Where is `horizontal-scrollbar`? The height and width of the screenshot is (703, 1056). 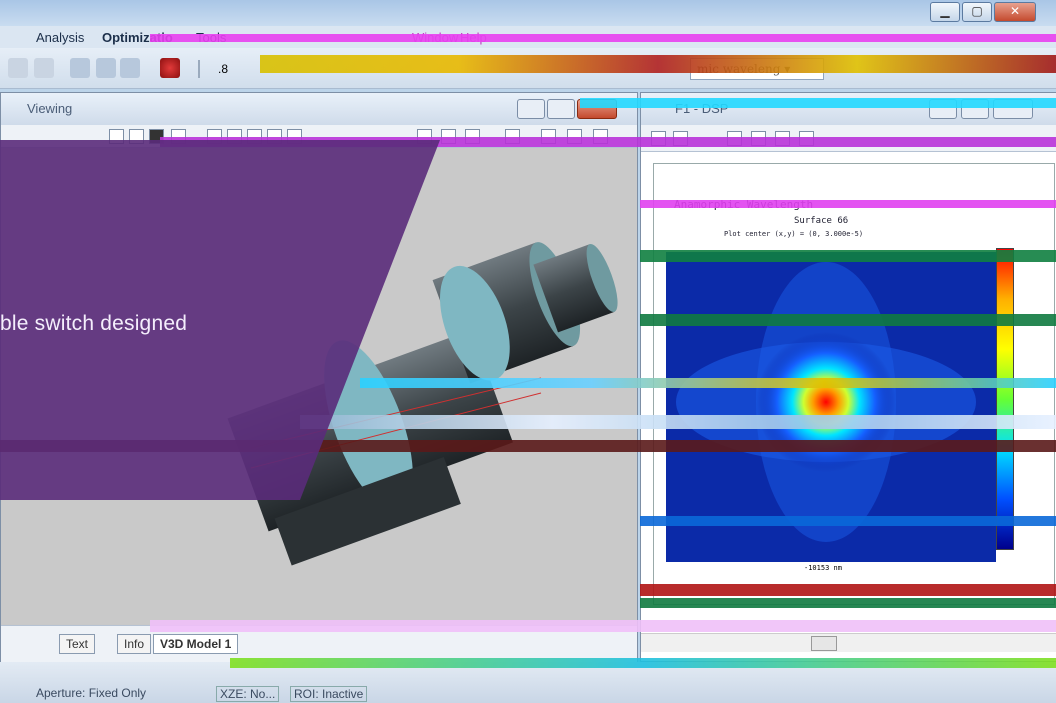
horizontal-scrollbar is located at coordinates (848, 642).